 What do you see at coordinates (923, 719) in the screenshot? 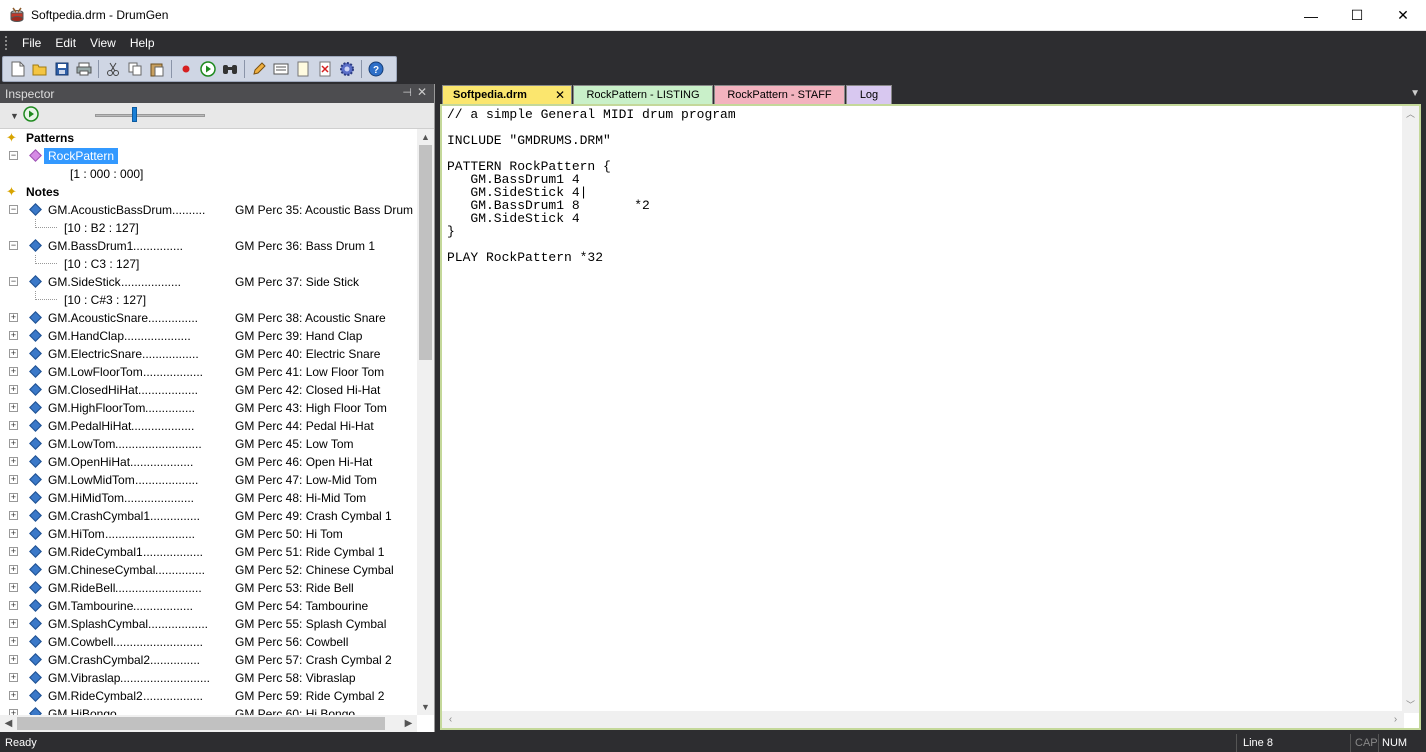
I see `editor-hscrollbar: ‹ ›` at bounding box center [923, 719].